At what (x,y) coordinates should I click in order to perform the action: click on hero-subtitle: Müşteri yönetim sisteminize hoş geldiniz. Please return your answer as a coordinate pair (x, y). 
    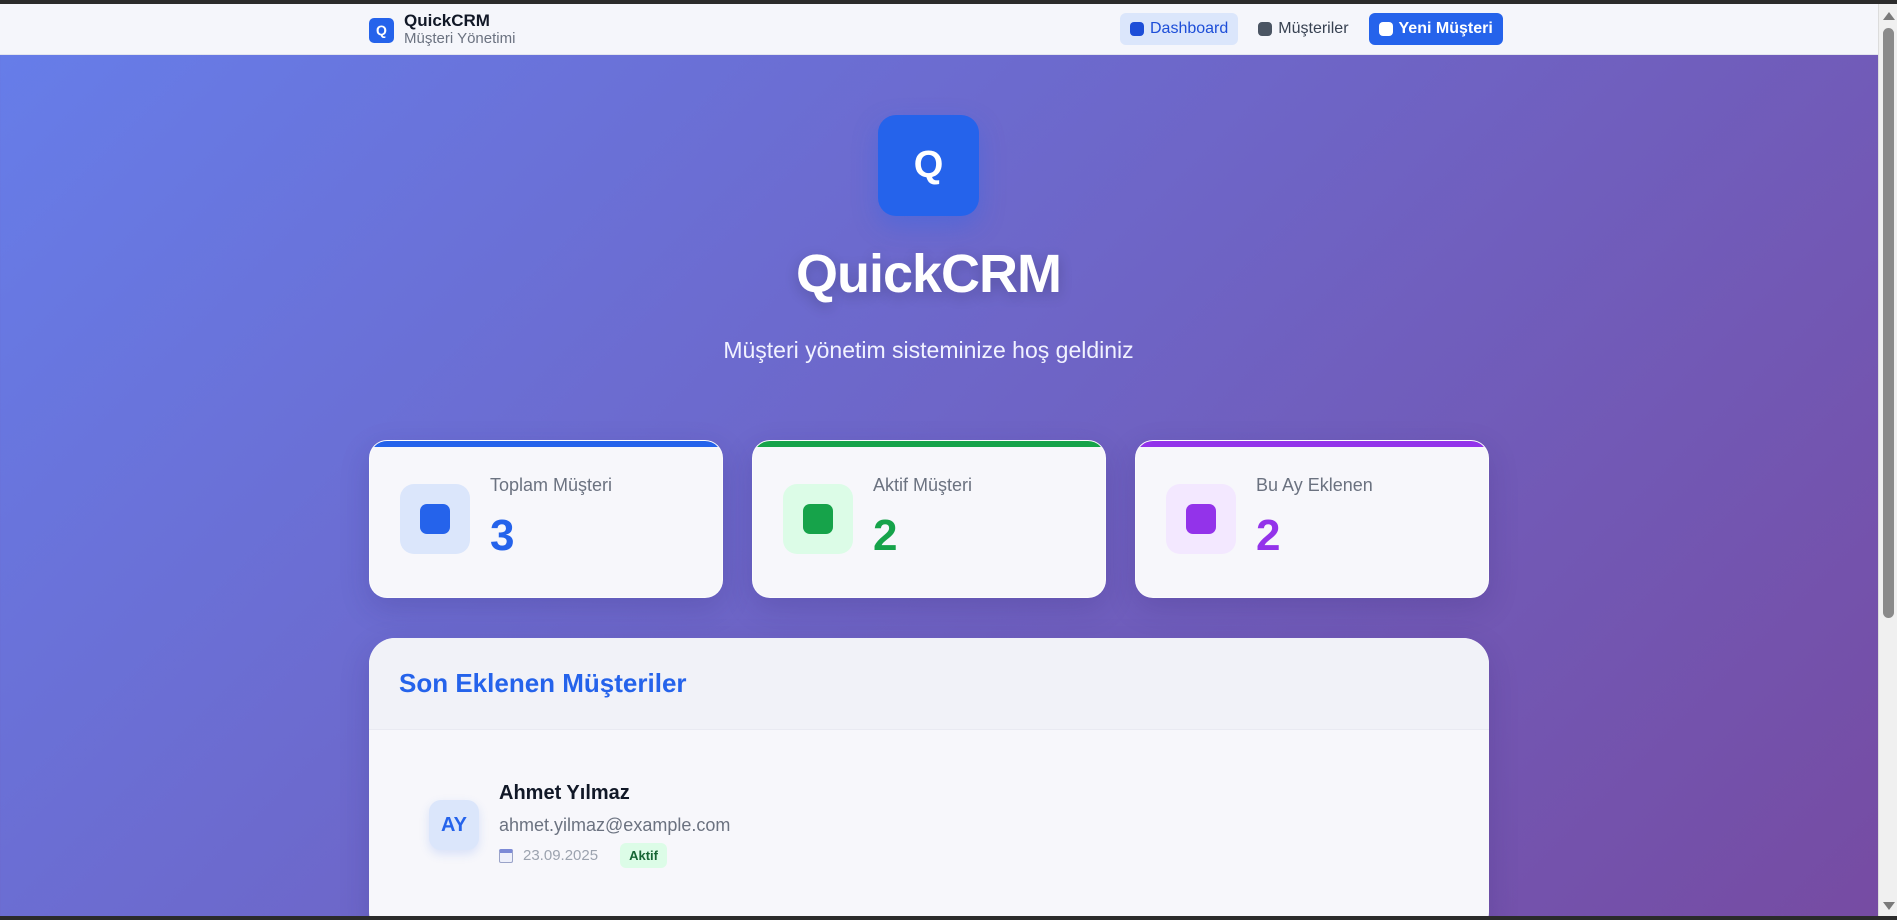
    Looking at the image, I should click on (928, 350).